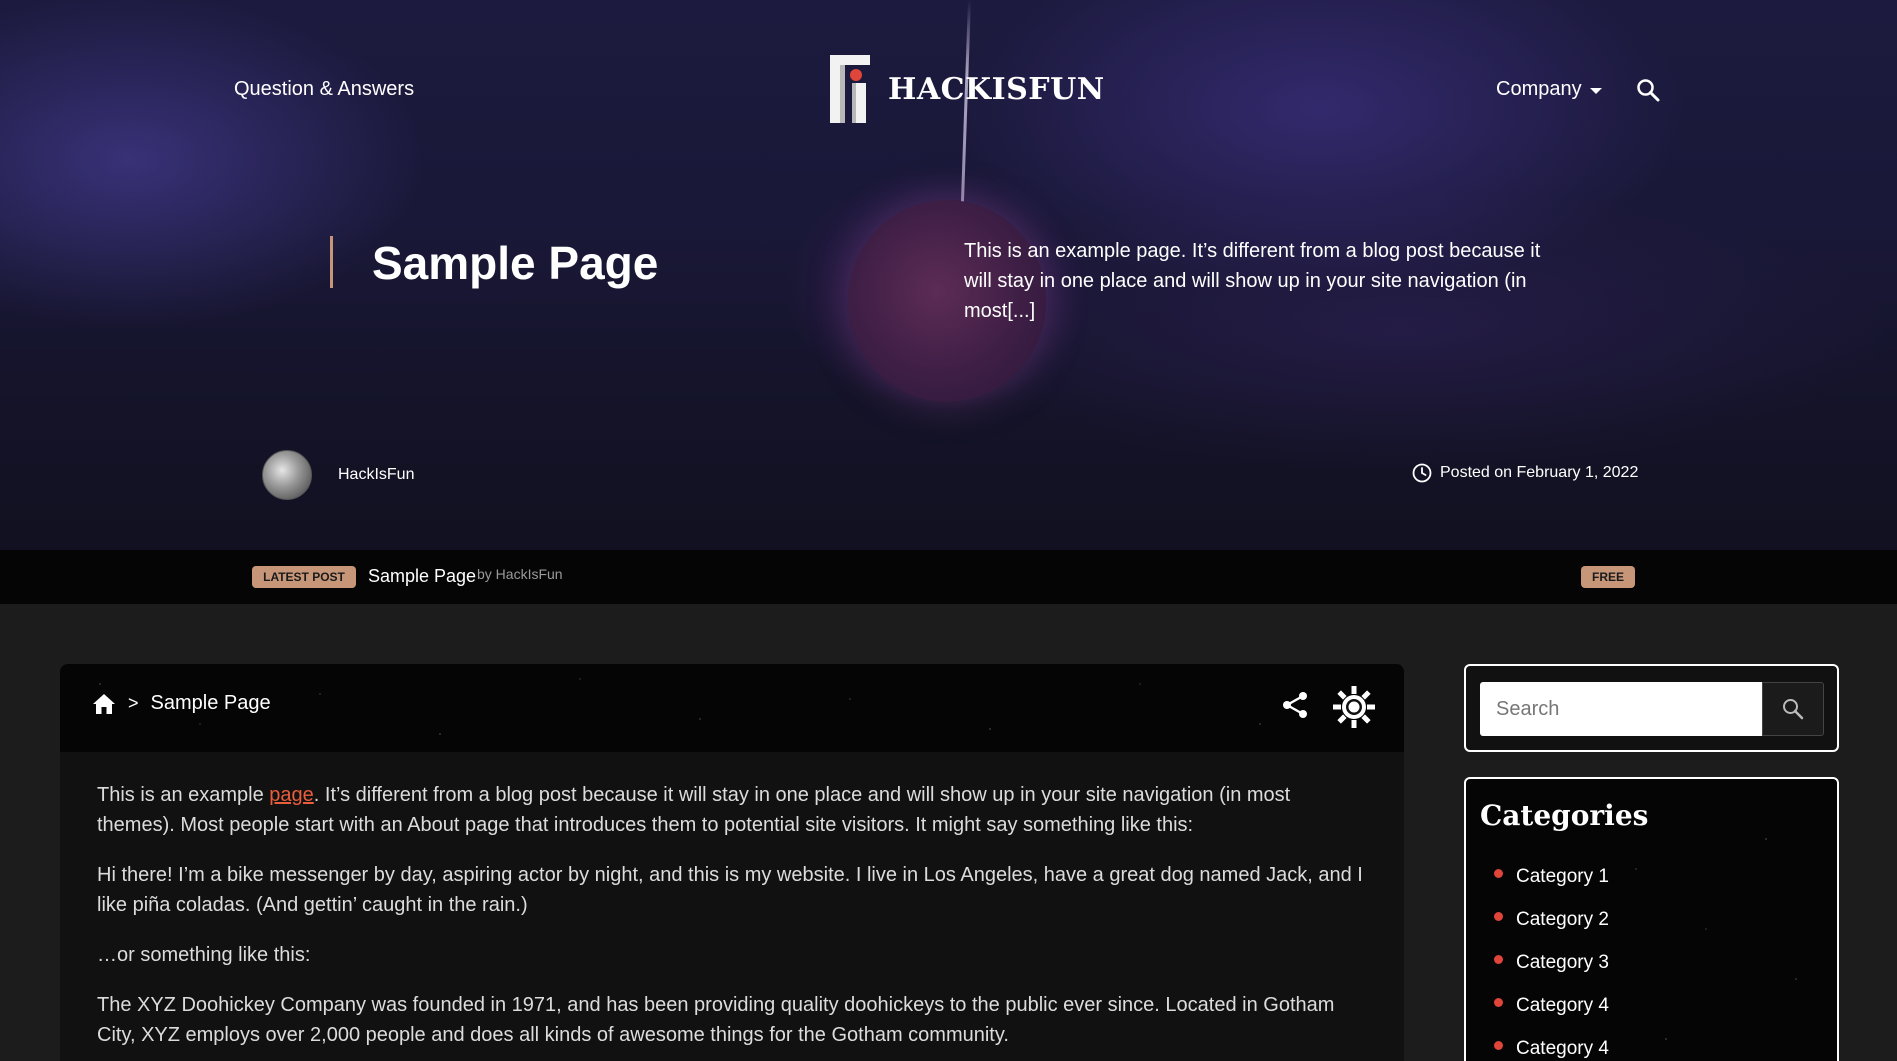  Describe the element at coordinates (204, 955) in the screenshot. I see `article-paragraph: …or something like this:` at that location.